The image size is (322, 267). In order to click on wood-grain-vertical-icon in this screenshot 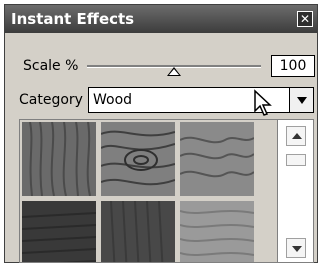, I will do `click(59, 159)`.